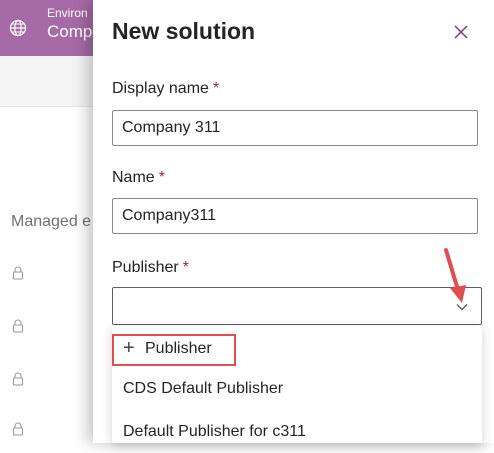  Describe the element at coordinates (160, 88) in the screenshot. I see `display-name-label-text: Display name` at that location.